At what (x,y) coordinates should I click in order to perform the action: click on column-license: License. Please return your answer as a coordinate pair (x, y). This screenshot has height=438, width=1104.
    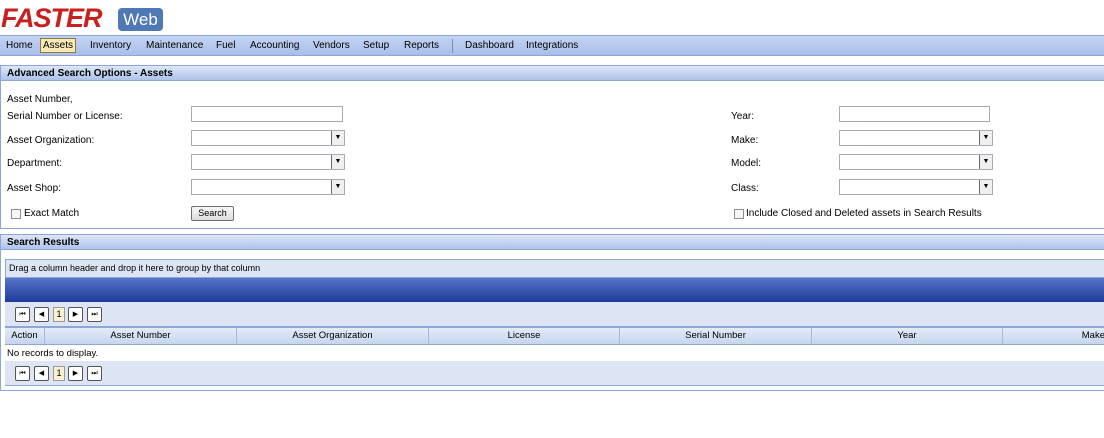
    Looking at the image, I should click on (524, 336).